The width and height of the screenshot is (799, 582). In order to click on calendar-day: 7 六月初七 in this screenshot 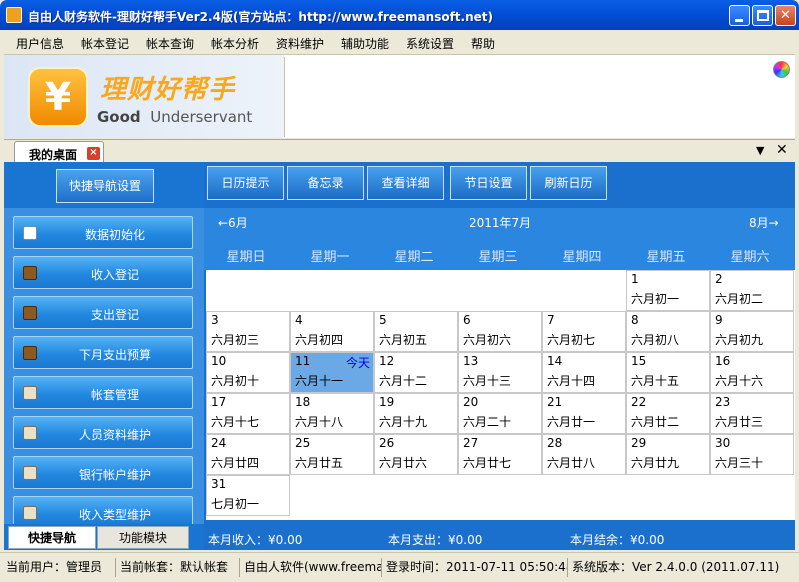, I will do `click(584, 331)`.